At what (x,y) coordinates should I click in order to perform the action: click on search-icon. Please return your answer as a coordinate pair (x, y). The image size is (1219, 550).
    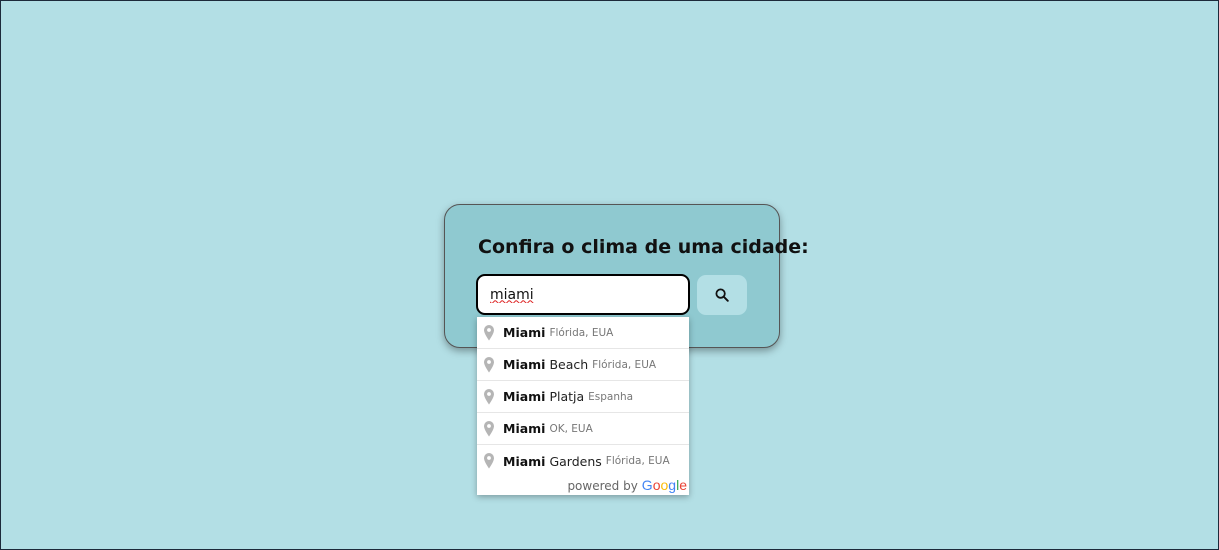
    Looking at the image, I should click on (722, 295).